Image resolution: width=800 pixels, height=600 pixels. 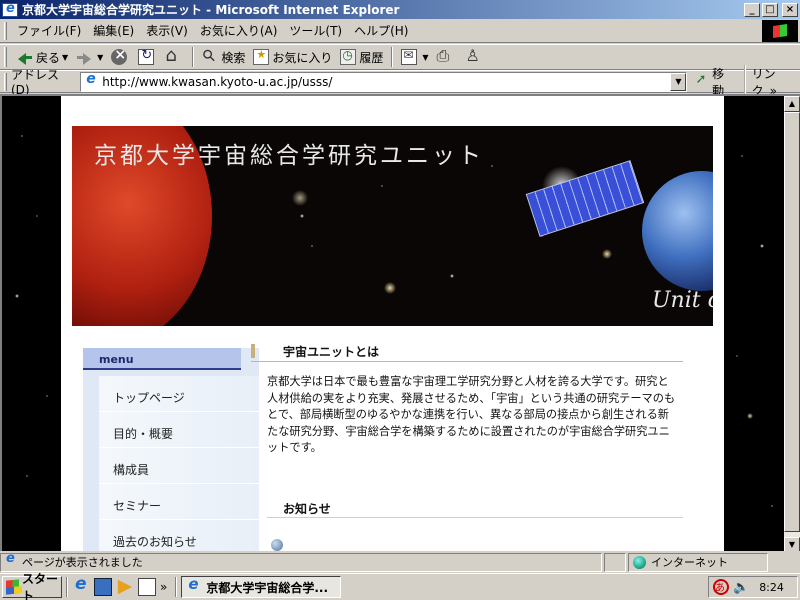 I want to click on back-dropdown-icon: ▼, so click(x=65, y=57).